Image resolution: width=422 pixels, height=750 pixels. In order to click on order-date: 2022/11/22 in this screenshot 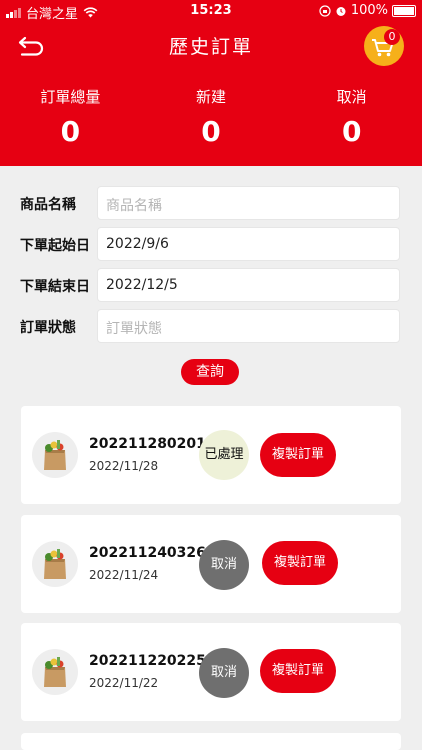, I will do `click(124, 683)`.